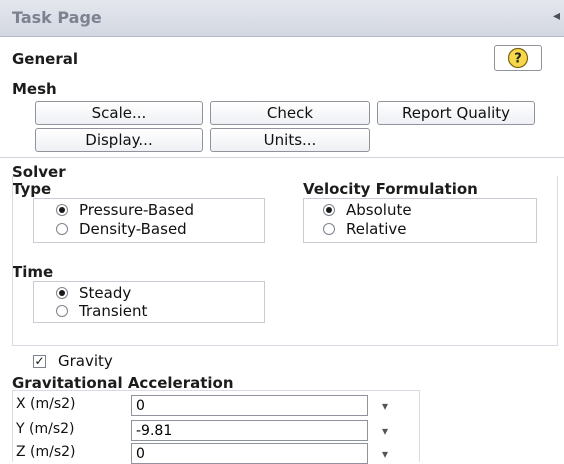  What do you see at coordinates (282, 157) in the screenshot?
I see `solver-divider` at bounding box center [282, 157].